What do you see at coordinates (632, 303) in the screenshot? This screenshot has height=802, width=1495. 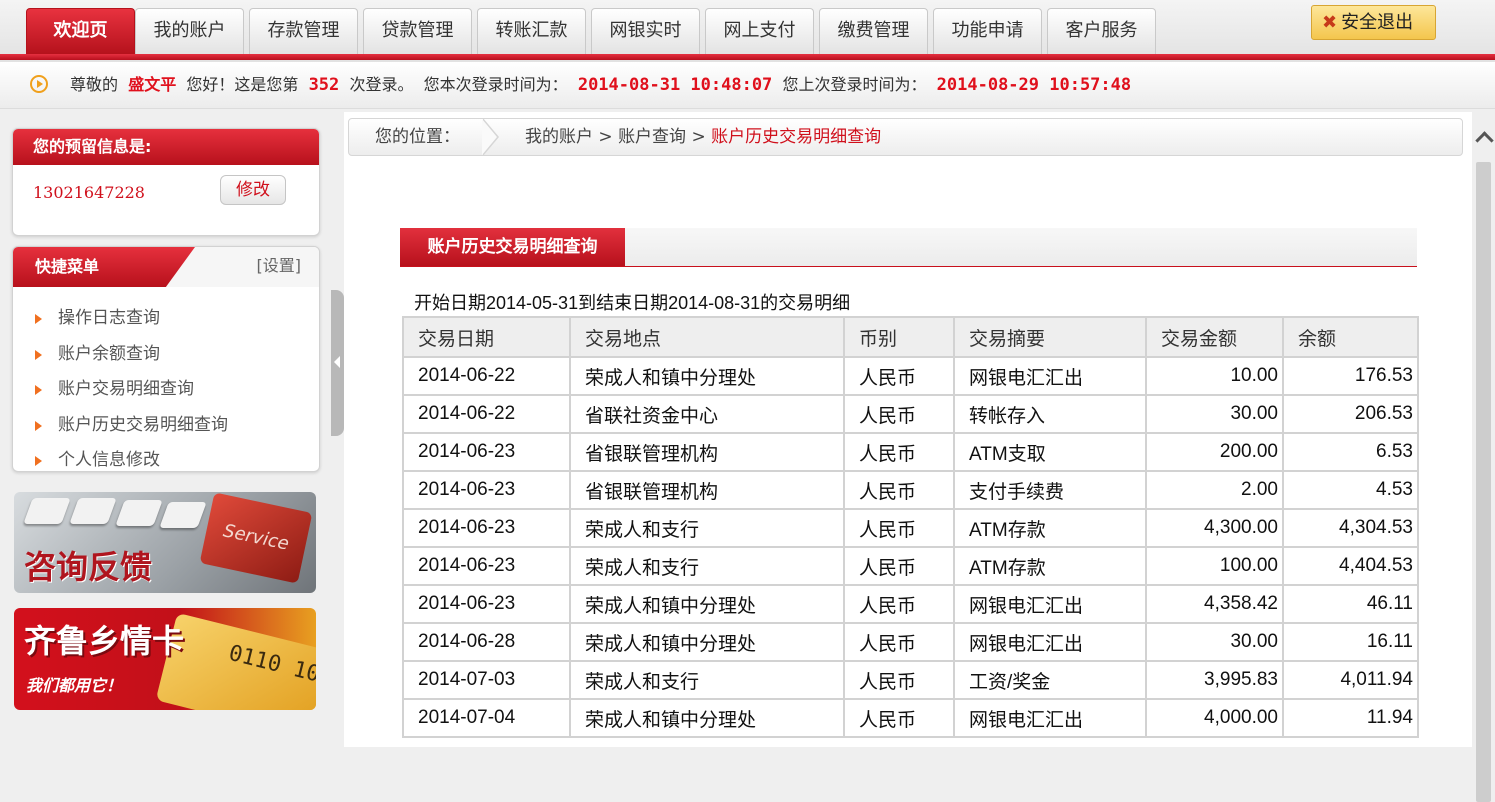 I see `table-caption: 开始日期2014-05-31到结束日期2014-08-31的交易明细` at bounding box center [632, 303].